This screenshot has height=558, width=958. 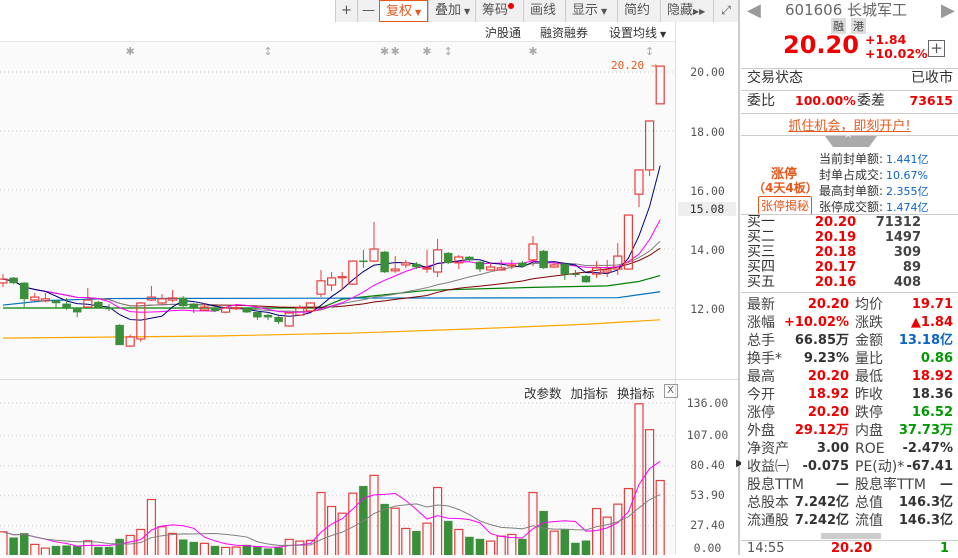 I want to click on limit-up-stat-value: 2.355亿, so click(x=907, y=191).